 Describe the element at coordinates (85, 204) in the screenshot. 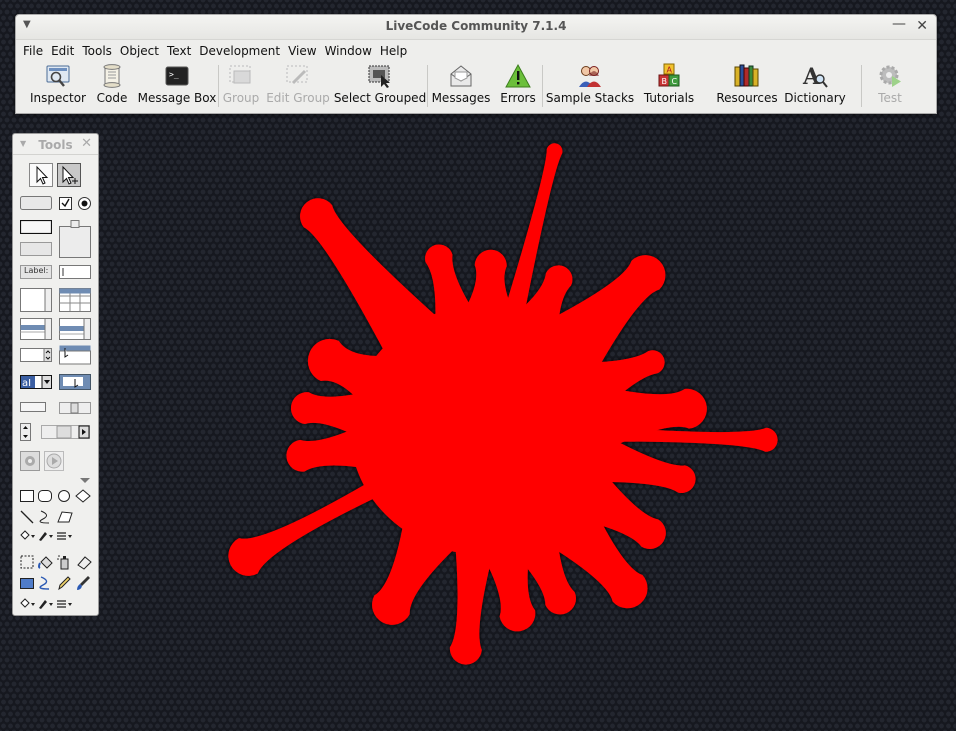

I see `radio-button-tool` at that location.